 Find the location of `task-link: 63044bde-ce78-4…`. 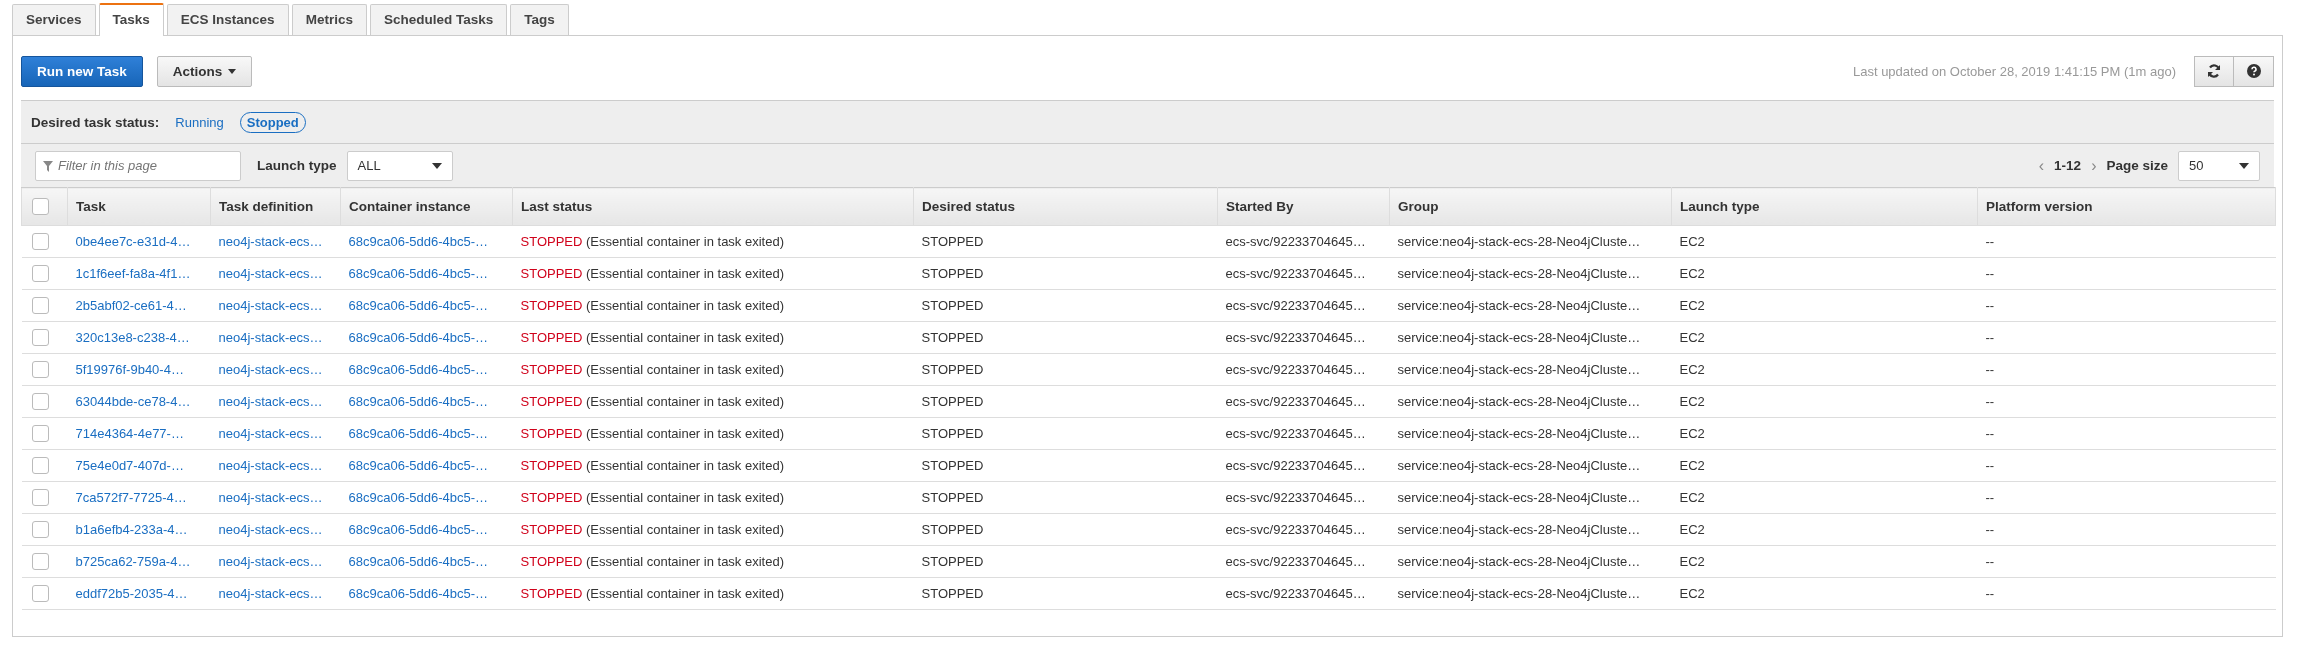

task-link: 63044bde-ce78-4… is located at coordinates (133, 401).